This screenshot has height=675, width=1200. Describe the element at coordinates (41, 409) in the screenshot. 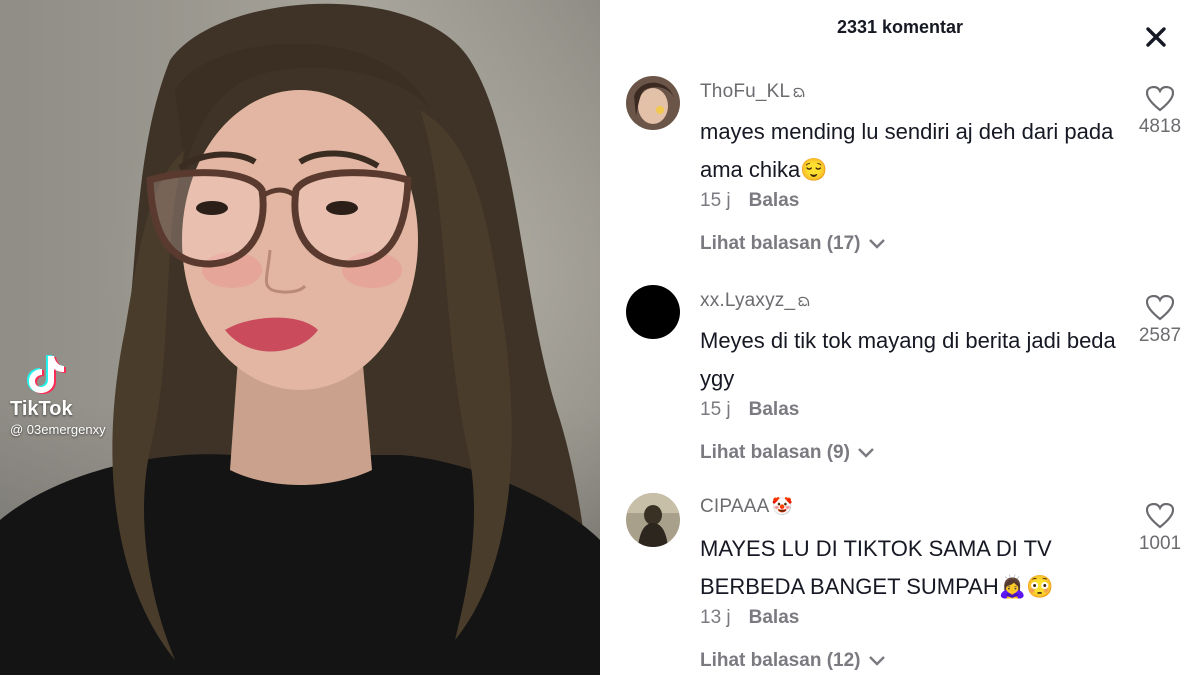

I see `tiktok-brand-text: TikTok` at that location.